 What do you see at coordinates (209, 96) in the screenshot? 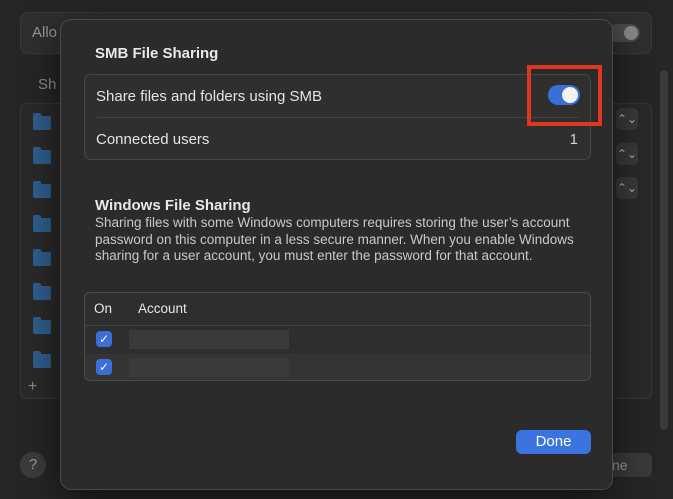
I see `share-smb-label: Share files and folders using SMB` at bounding box center [209, 96].